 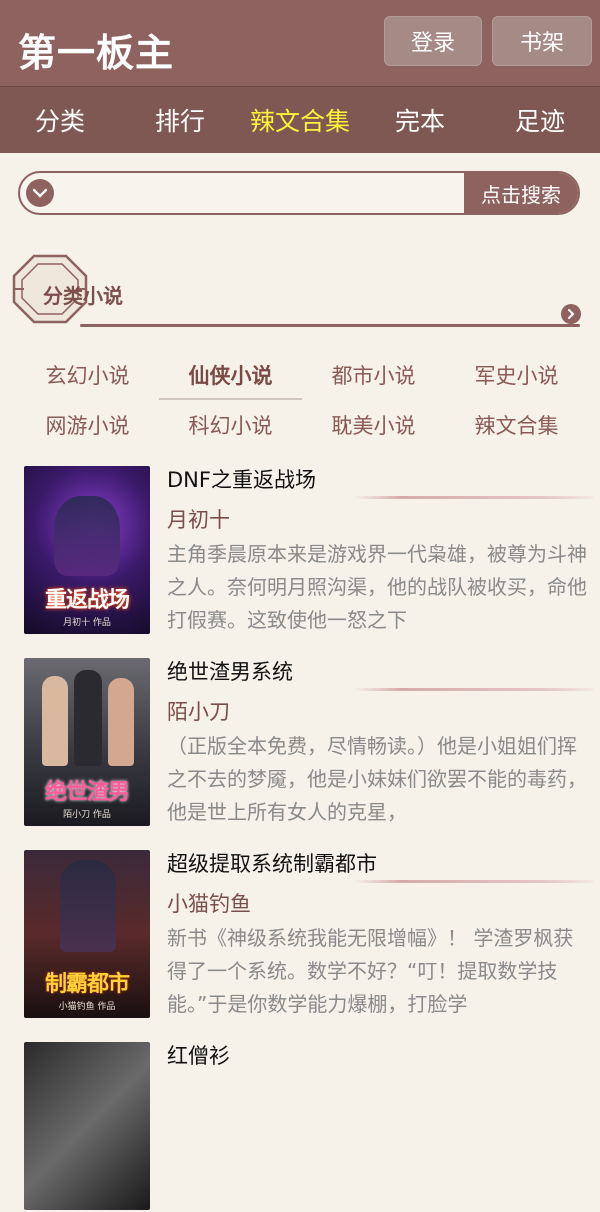 What do you see at coordinates (542, 41) in the screenshot?
I see `bookshelf-button: 书架` at bounding box center [542, 41].